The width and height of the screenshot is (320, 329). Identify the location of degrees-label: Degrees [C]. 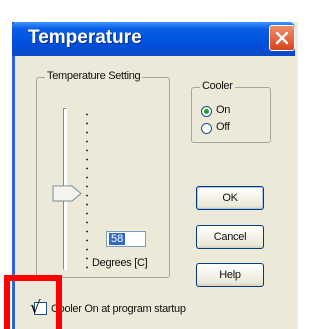
(120, 263).